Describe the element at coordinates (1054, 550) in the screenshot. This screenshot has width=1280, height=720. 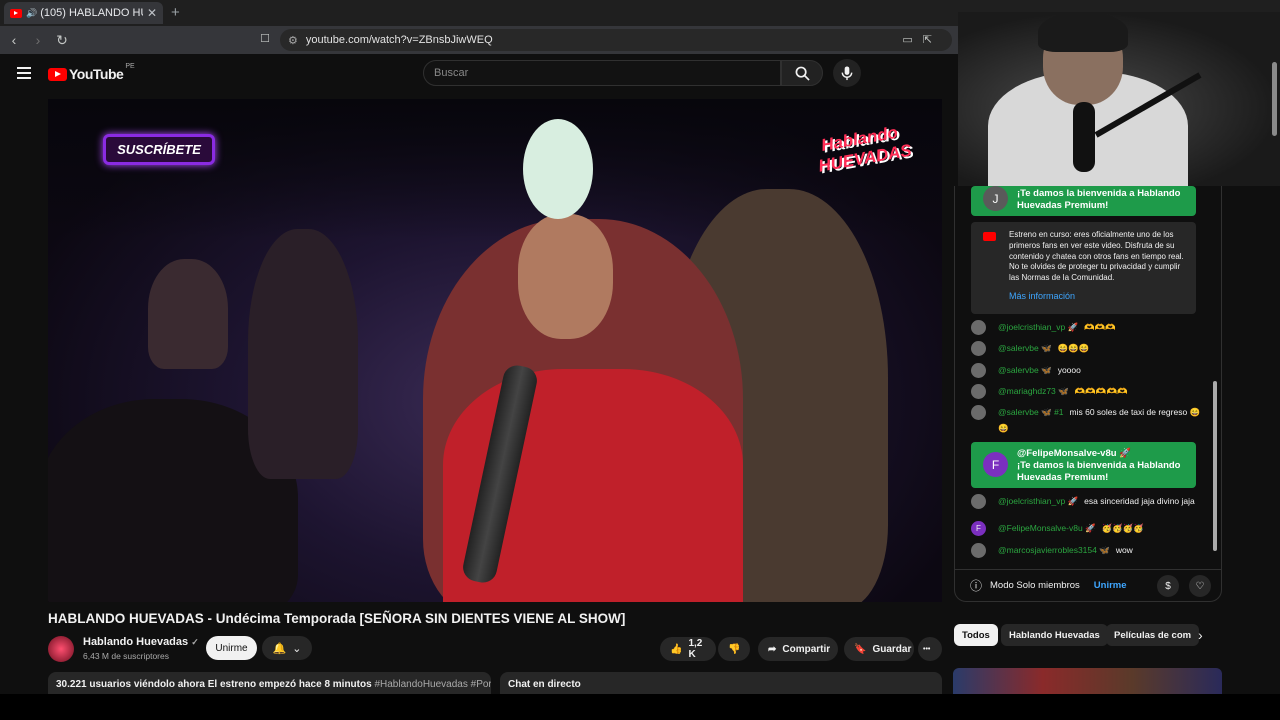
I see `chat-author: @marcosjavierrobles3154 🦋` at that location.